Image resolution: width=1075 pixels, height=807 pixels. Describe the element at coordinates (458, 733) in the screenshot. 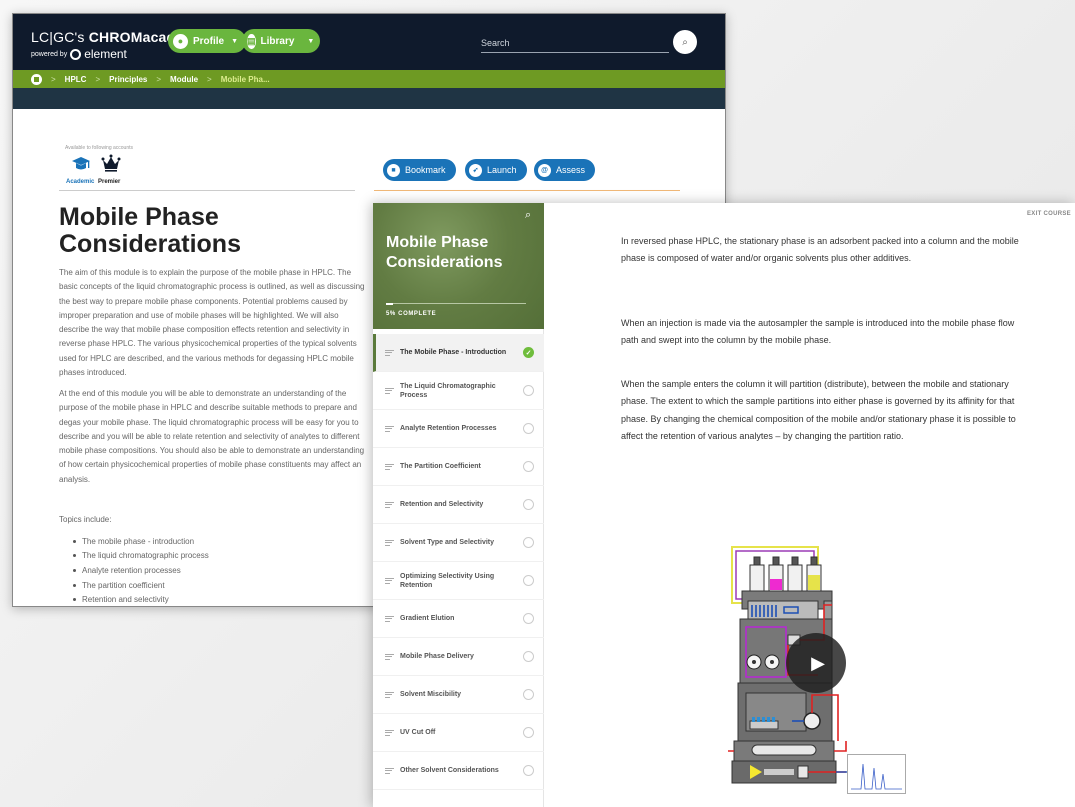

I see `lesson-item: UV Cut Off` at that location.